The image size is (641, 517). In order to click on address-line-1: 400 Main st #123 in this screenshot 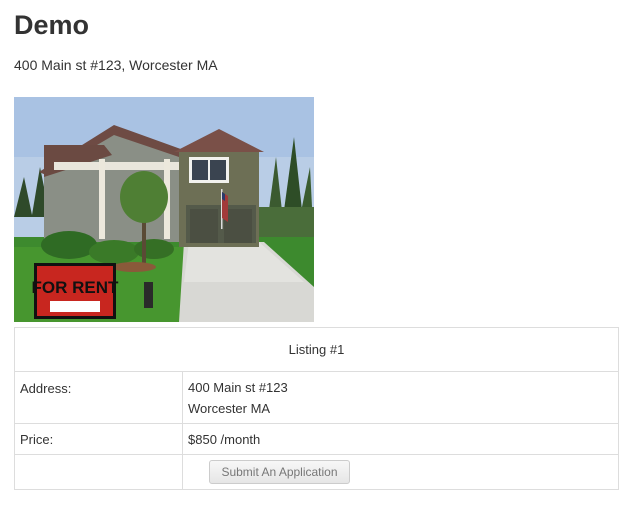, I will do `click(238, 387)`.